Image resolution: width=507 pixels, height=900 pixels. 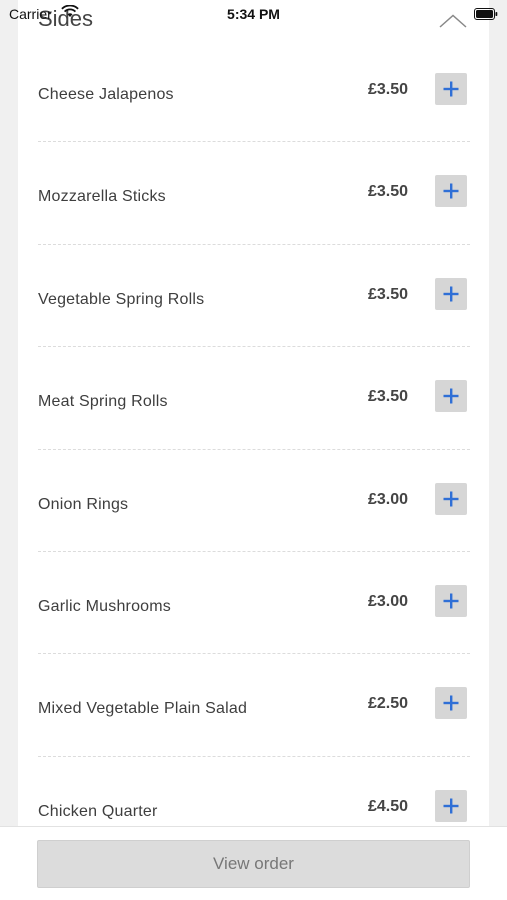 I want to click on status-bar: Carrier 5:34 PM, so click(x=253, y=14).